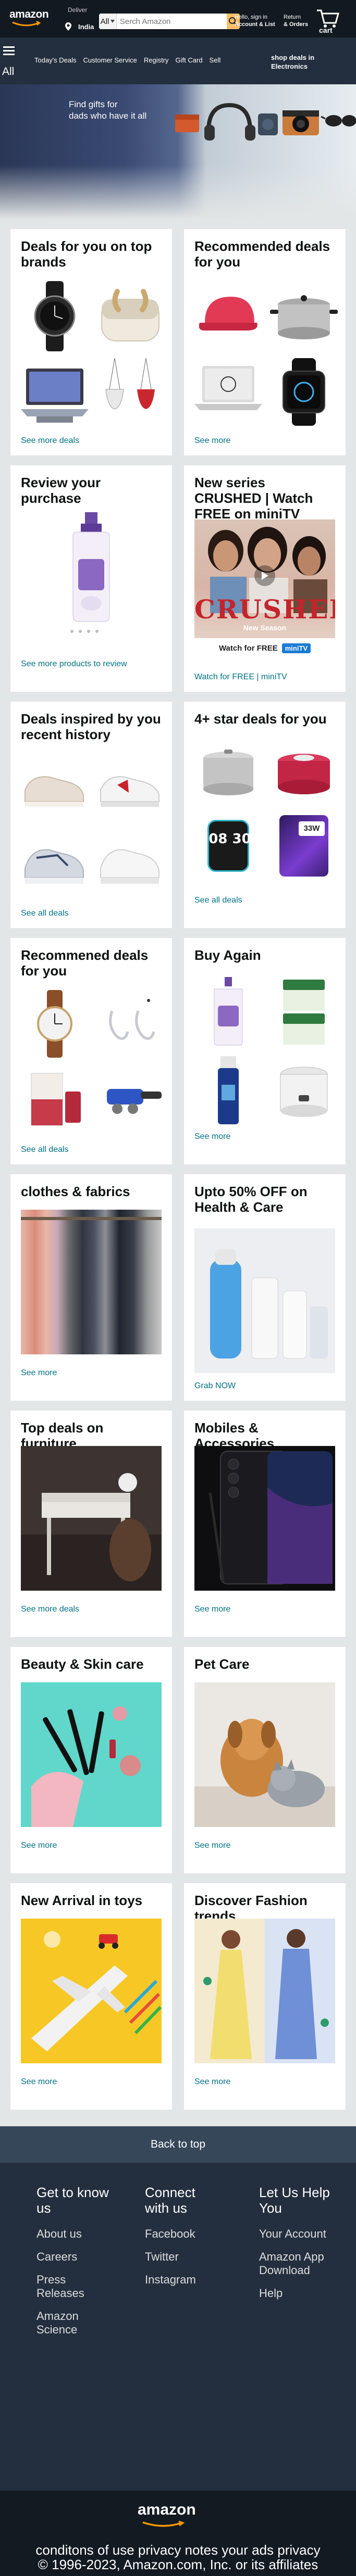 This screenshot has width=356, height=2576. Describe the element at coordinates (300, 2293) in the screenshot. I see `footer-link-help: Help` at that location.